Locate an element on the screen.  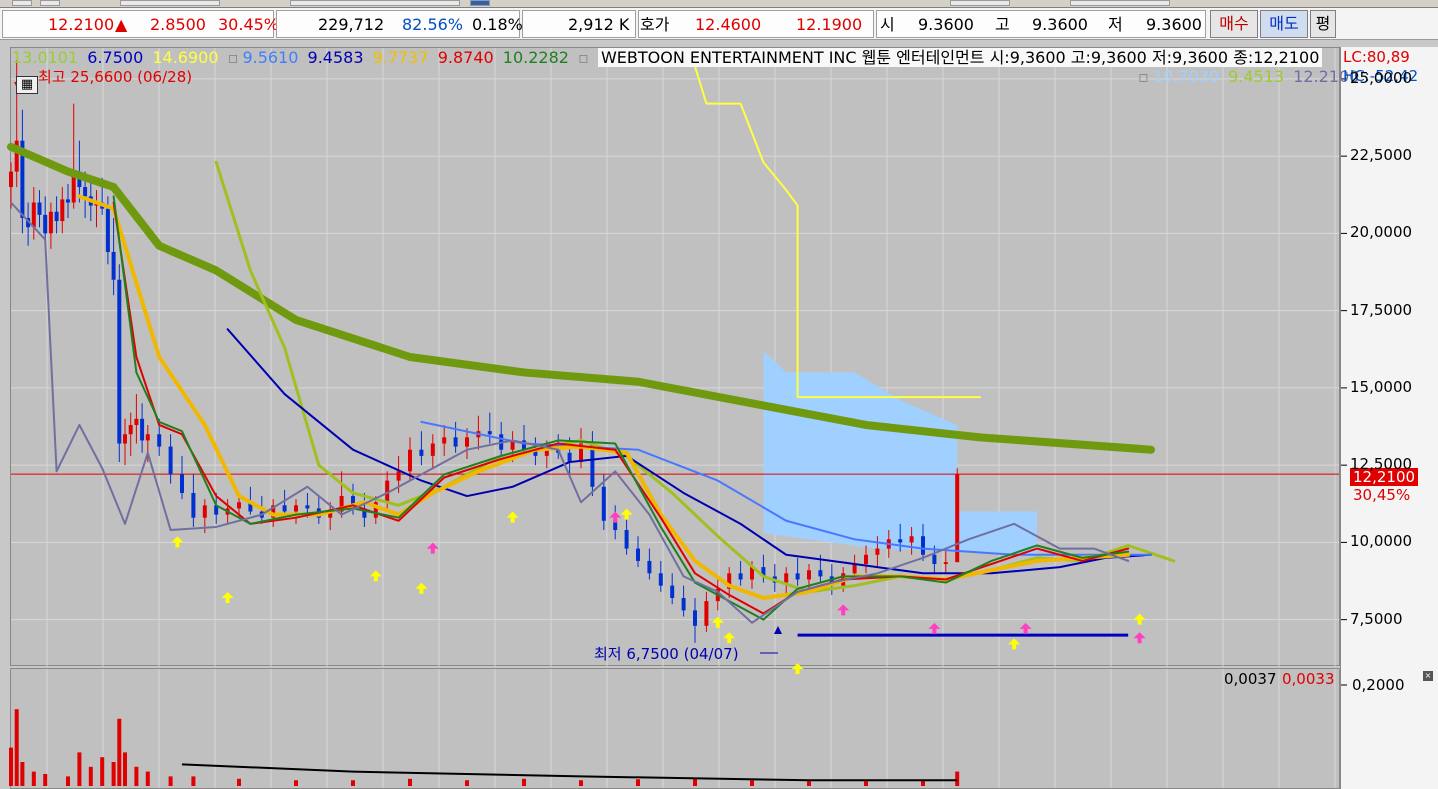
y-tick-label: 22,5000 is located at coordinates (1381, 155).